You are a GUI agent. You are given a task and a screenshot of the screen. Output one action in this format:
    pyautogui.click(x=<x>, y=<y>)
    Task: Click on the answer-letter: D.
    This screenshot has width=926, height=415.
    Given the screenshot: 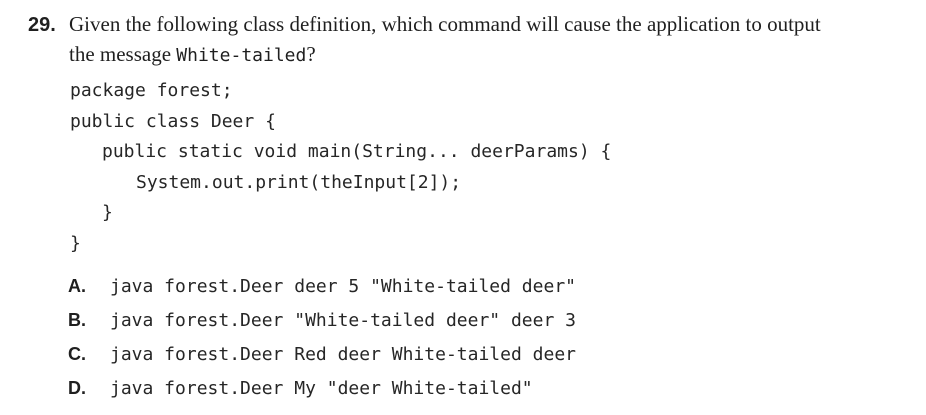 What is the action you would take?
    pyautogui.click(x=77, y=388)
    